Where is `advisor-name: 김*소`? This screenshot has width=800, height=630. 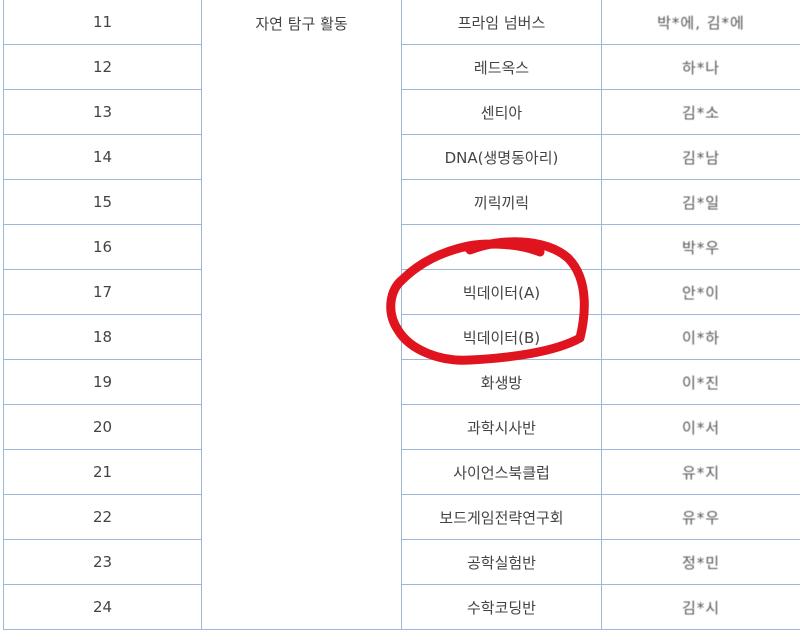 advisor-name: 김*소 is located at coordinates (701, 112).